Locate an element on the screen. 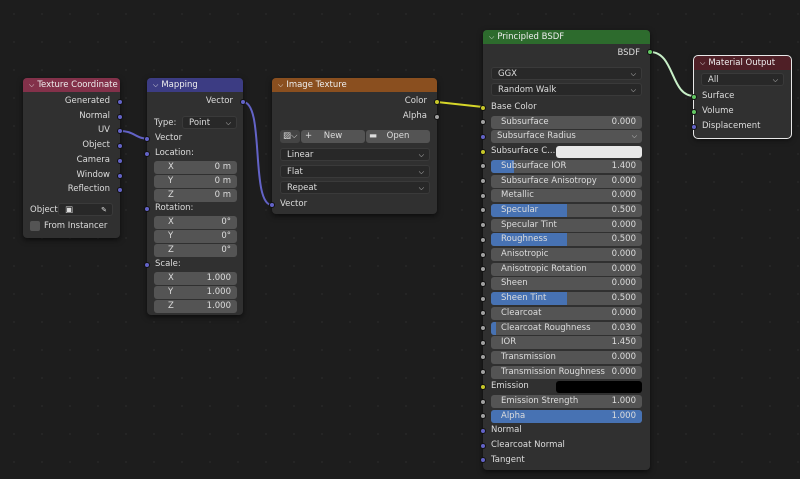  eyedropper-icon: ✎ is located at coordinates (104, 210).